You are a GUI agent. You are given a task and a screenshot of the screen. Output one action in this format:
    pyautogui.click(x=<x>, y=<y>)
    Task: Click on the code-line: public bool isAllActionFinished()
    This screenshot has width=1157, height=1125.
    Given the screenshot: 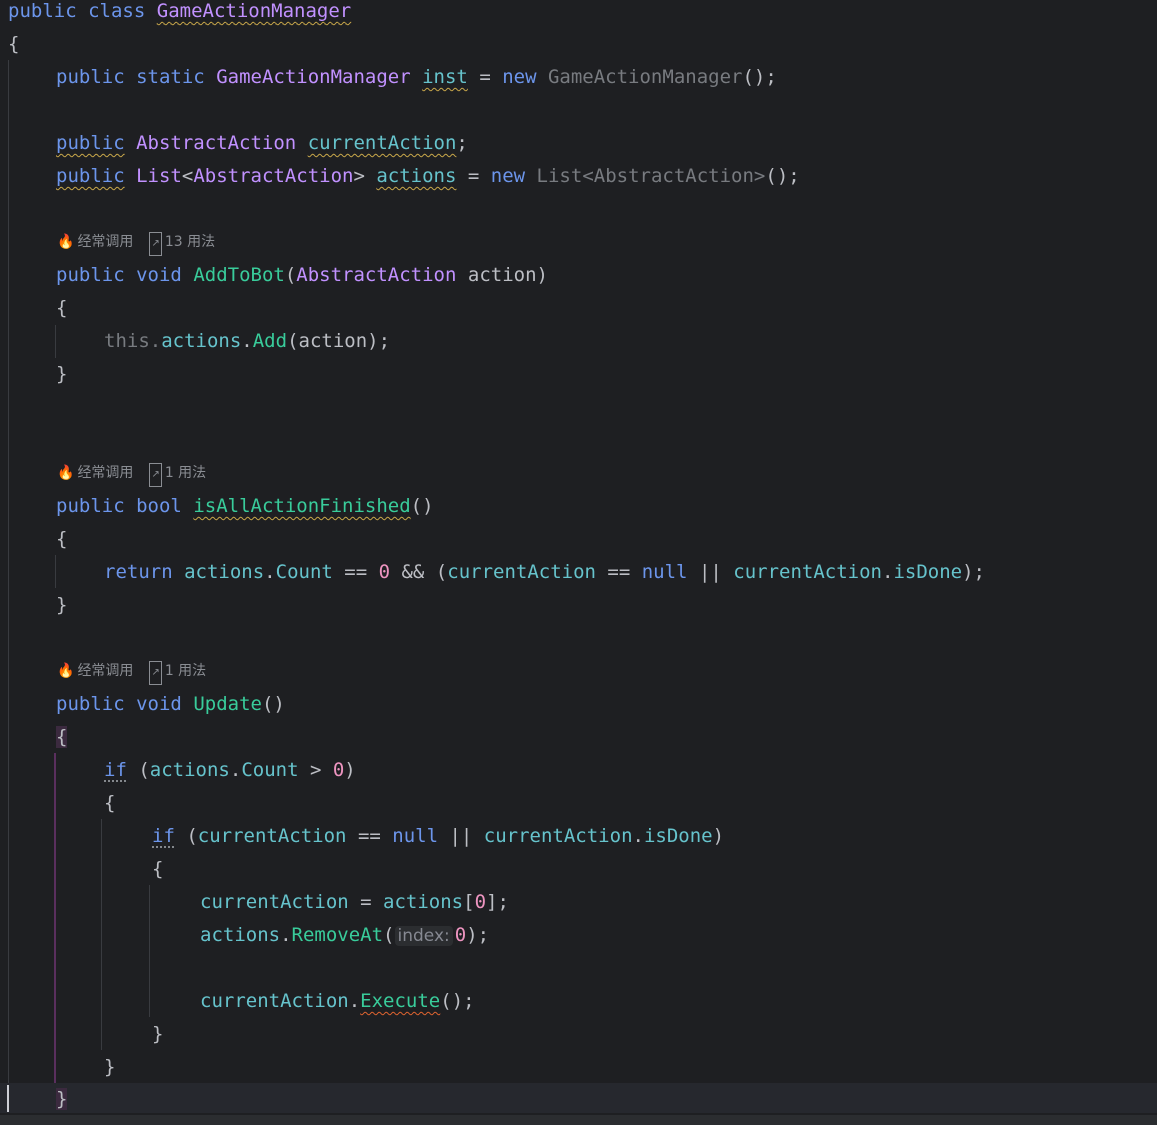 What is the action you would take?
    pyautogui.click(x=245, y=511)
    